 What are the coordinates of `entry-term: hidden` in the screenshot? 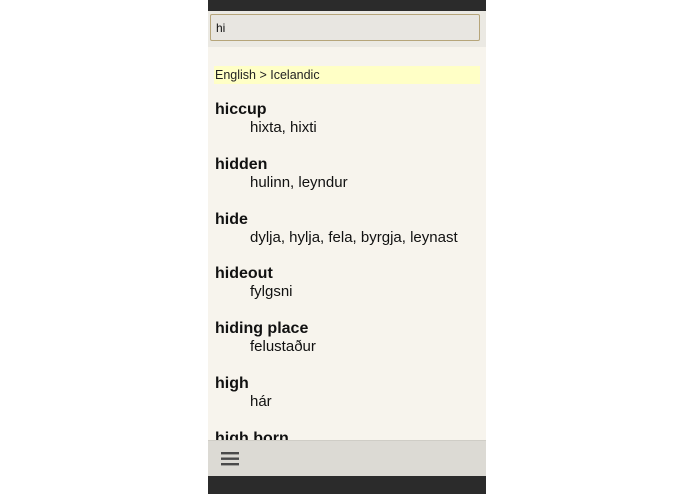 It's located at (241, 164).